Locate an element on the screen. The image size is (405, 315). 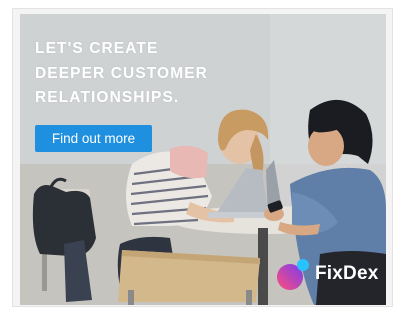
headline-line-3: RELATIONSHIPS. is located at coordinates (107, 97).